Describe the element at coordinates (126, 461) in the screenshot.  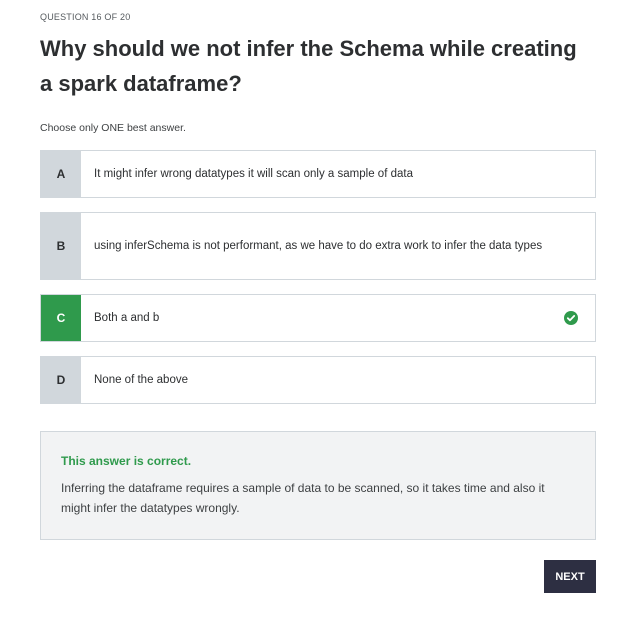
I see `feedback-title: This answer is correct.` at that location.